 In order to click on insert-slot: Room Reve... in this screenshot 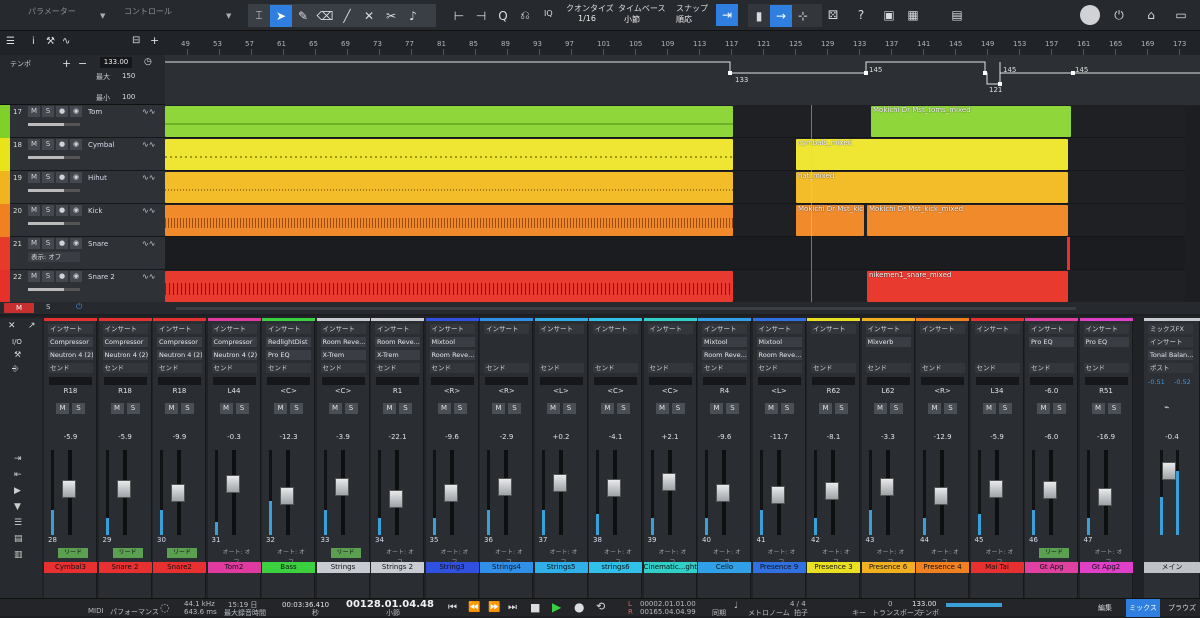, I will do `click(343, 342)`.